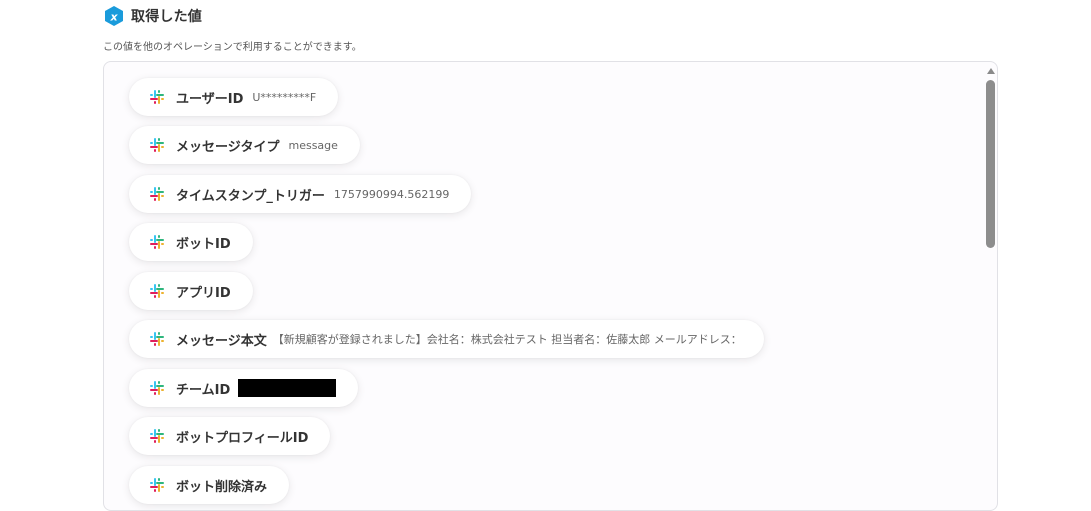 This screenshot has height=511, width=1091. What do you see at coordinates (210, 99) in the screenshot?
I see `item-label: ユーザーID` at bounding box center [210, 99].